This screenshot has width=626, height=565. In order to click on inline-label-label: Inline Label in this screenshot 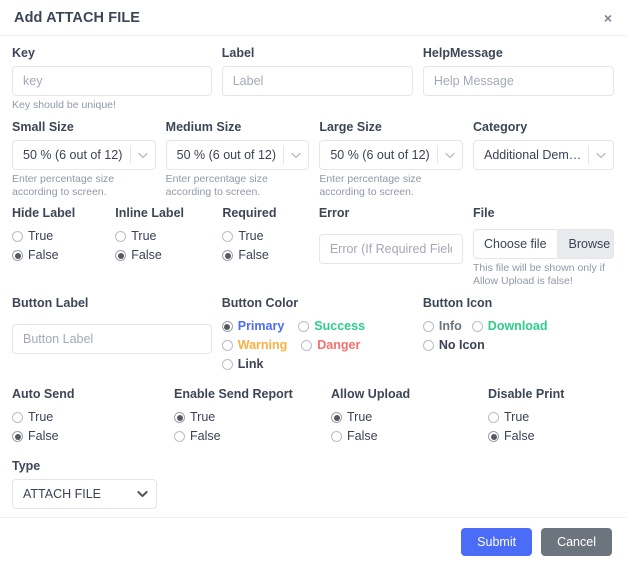, I will do `click(149, 213)`.